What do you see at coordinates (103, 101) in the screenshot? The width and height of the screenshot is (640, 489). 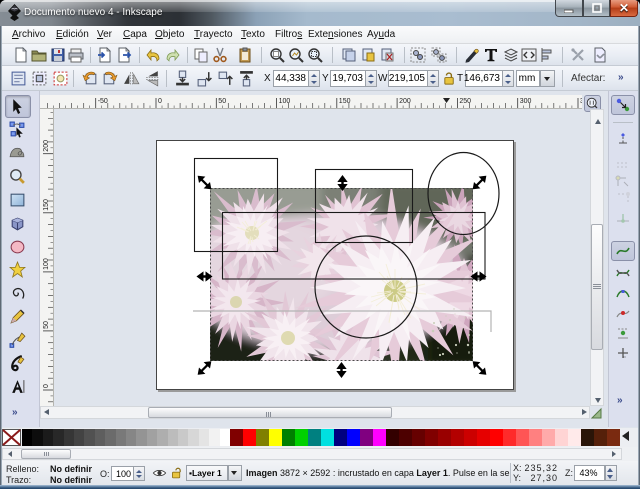 I see `svg-text: -50` at bounding box center [103, 101].